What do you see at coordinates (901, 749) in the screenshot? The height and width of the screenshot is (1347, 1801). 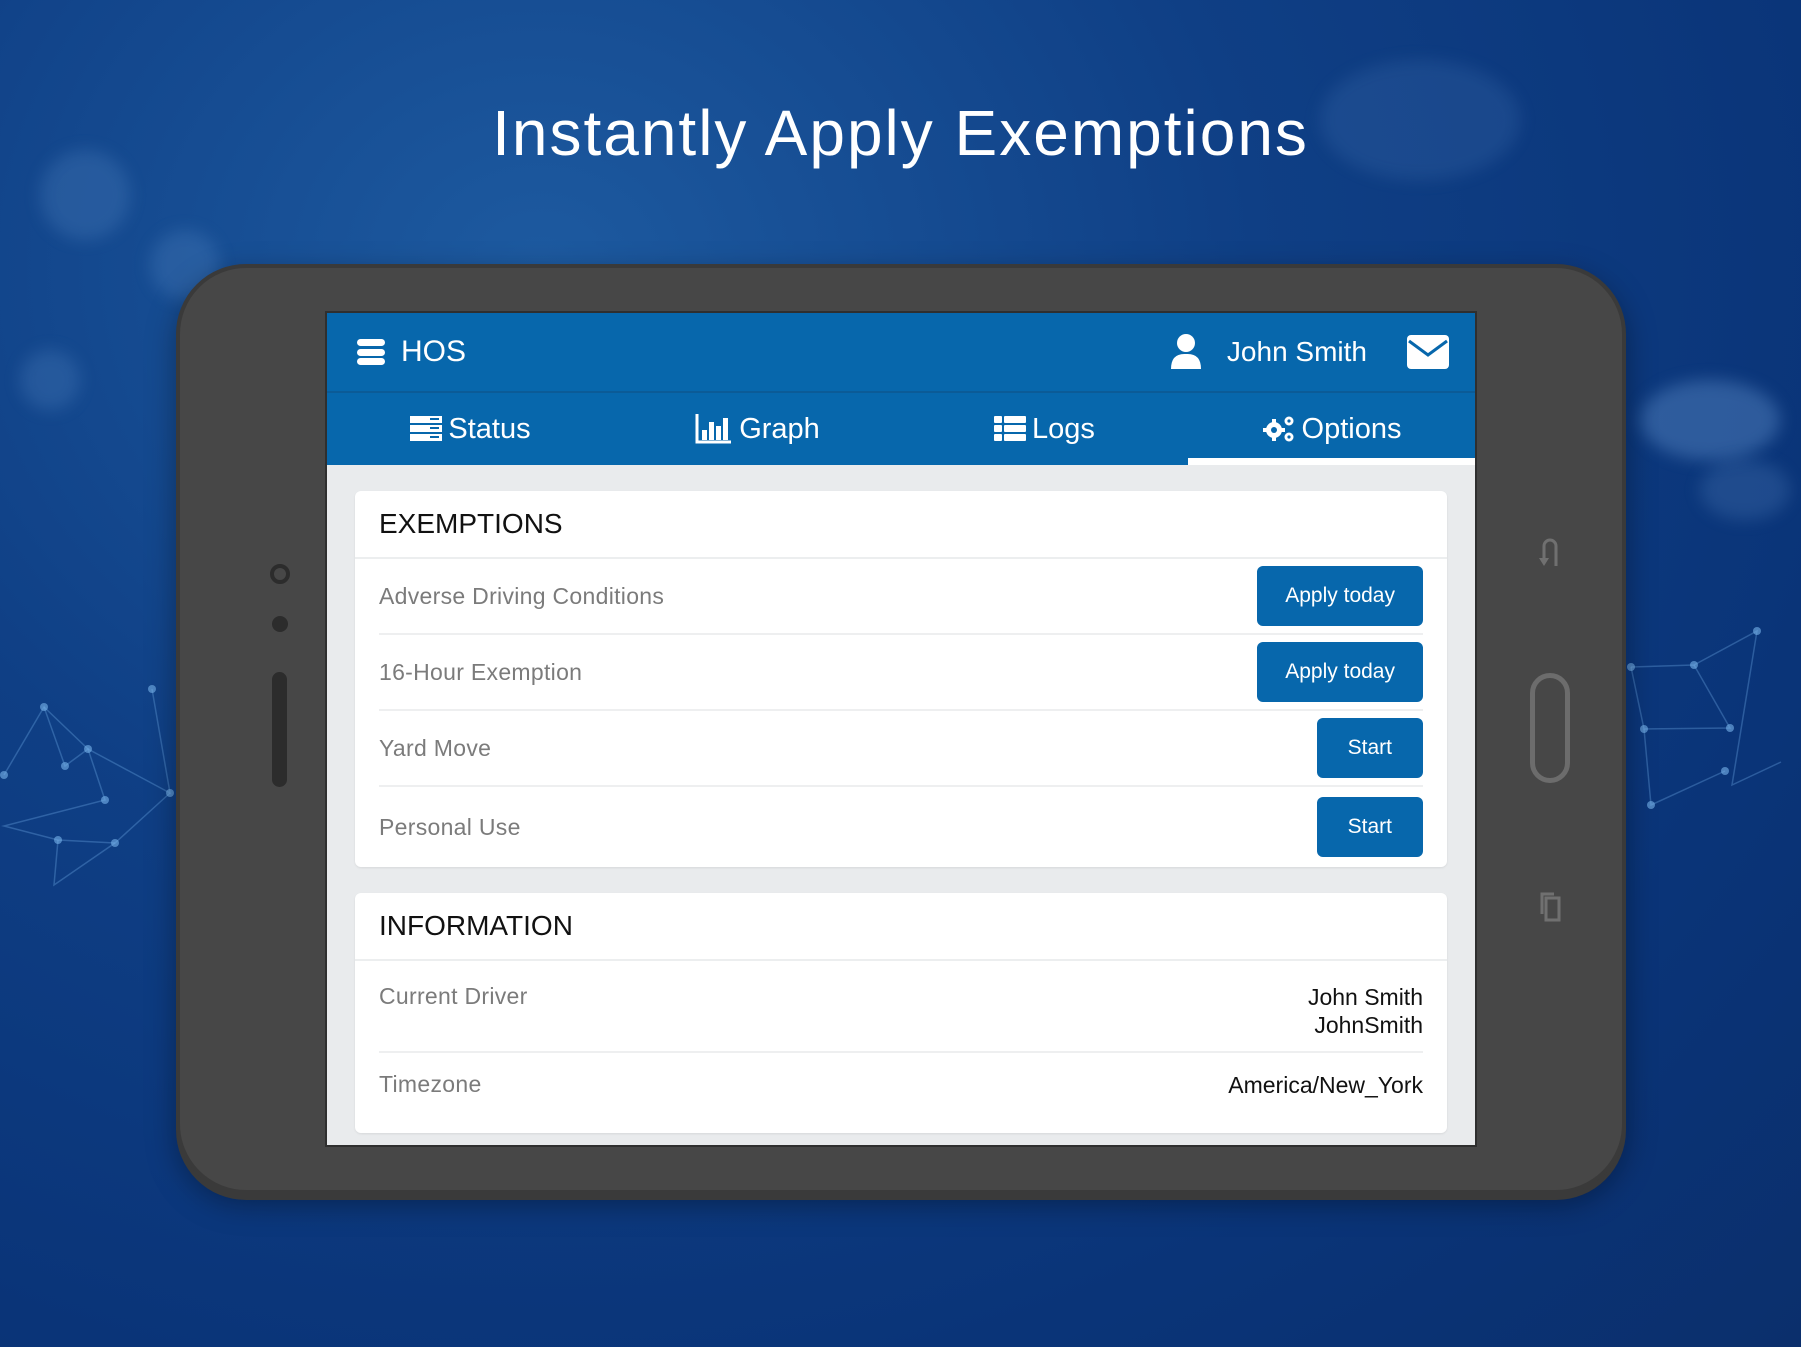 I see `exemption-row: Yard Move Start` at bounding box center [901, 749].